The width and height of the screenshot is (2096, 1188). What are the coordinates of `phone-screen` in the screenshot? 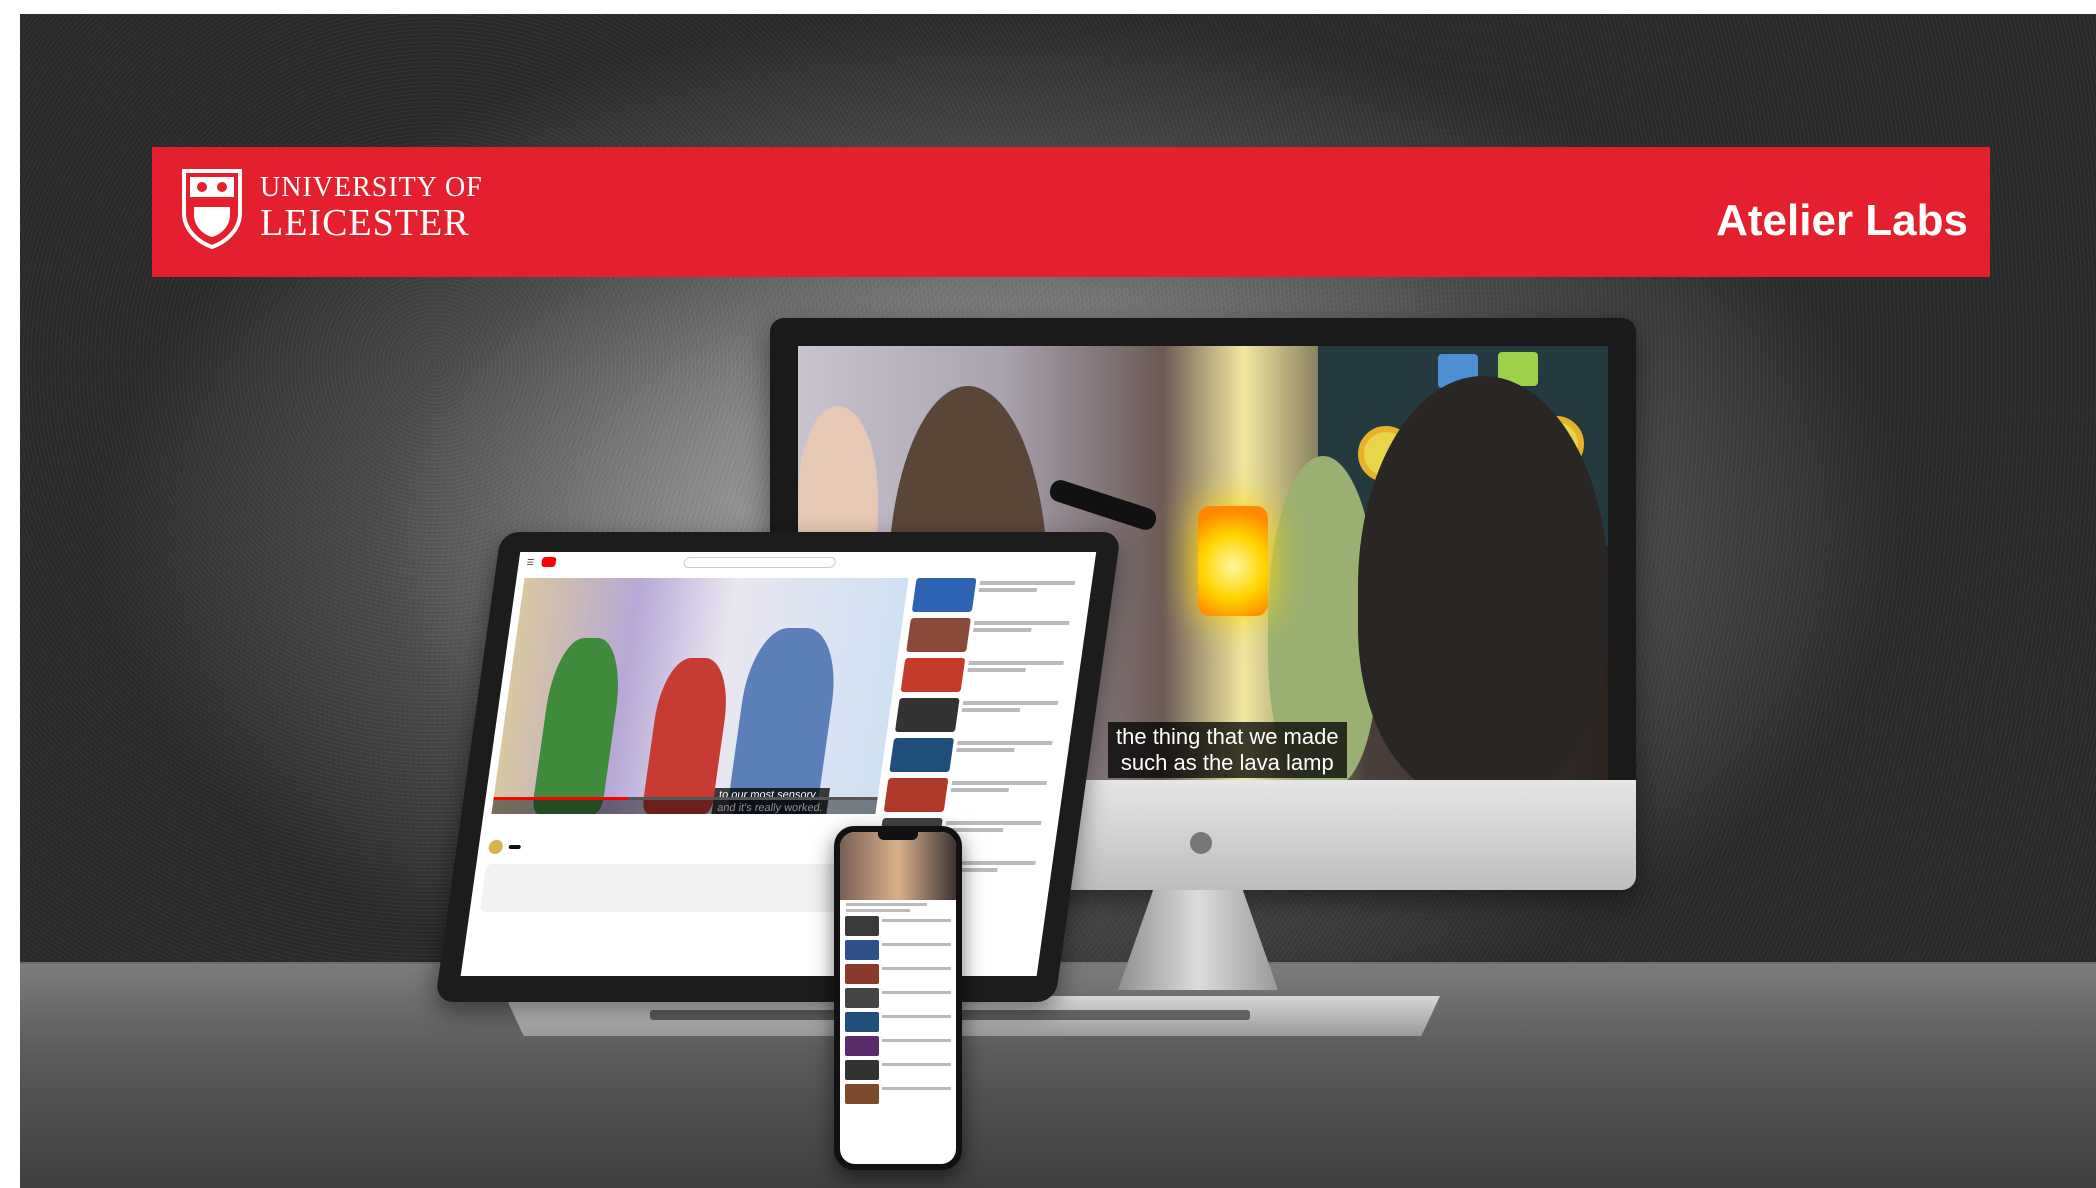 It's located at (898, 998).